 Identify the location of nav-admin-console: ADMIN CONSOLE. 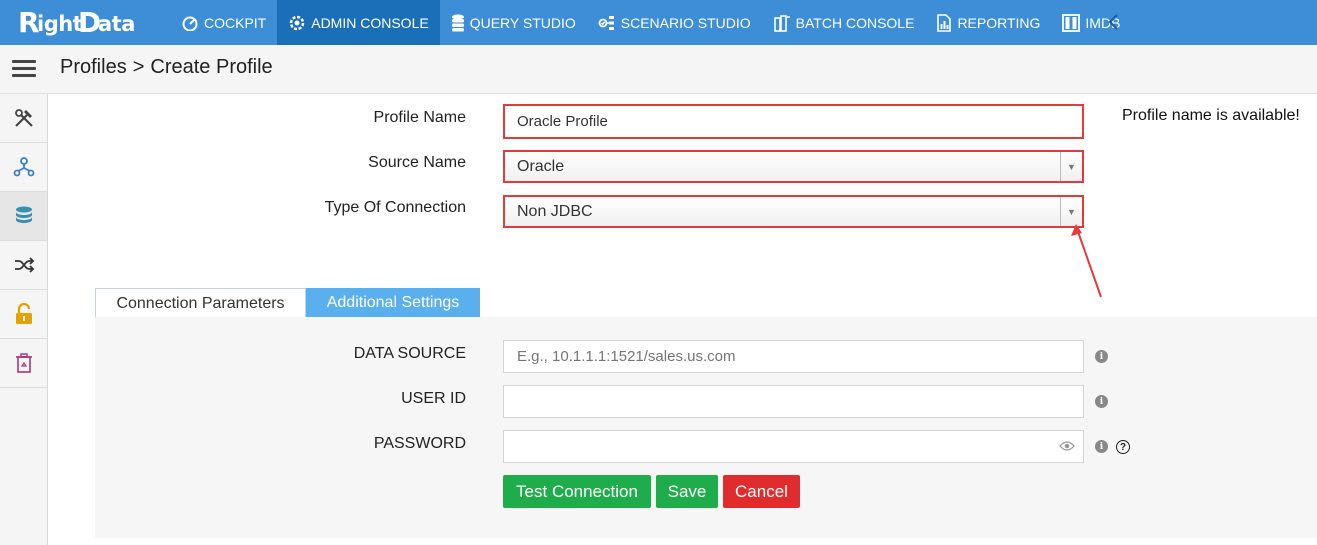
(358, 22).